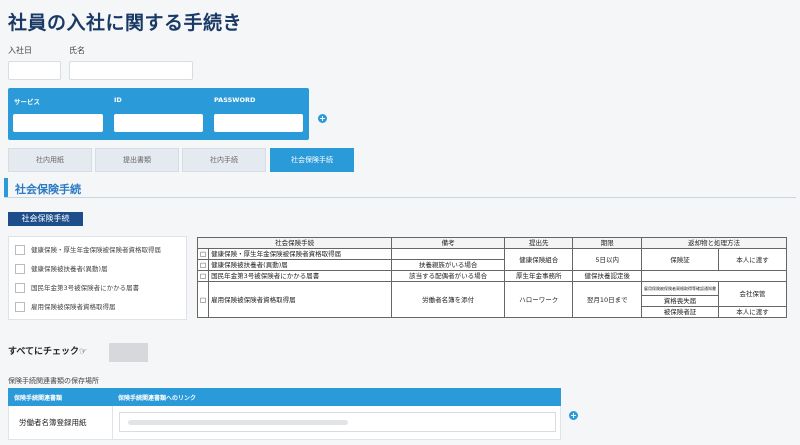  I want to click on checklist-item-label: 国民年金第3号被保険者にかかる届書, so click(85, 288).